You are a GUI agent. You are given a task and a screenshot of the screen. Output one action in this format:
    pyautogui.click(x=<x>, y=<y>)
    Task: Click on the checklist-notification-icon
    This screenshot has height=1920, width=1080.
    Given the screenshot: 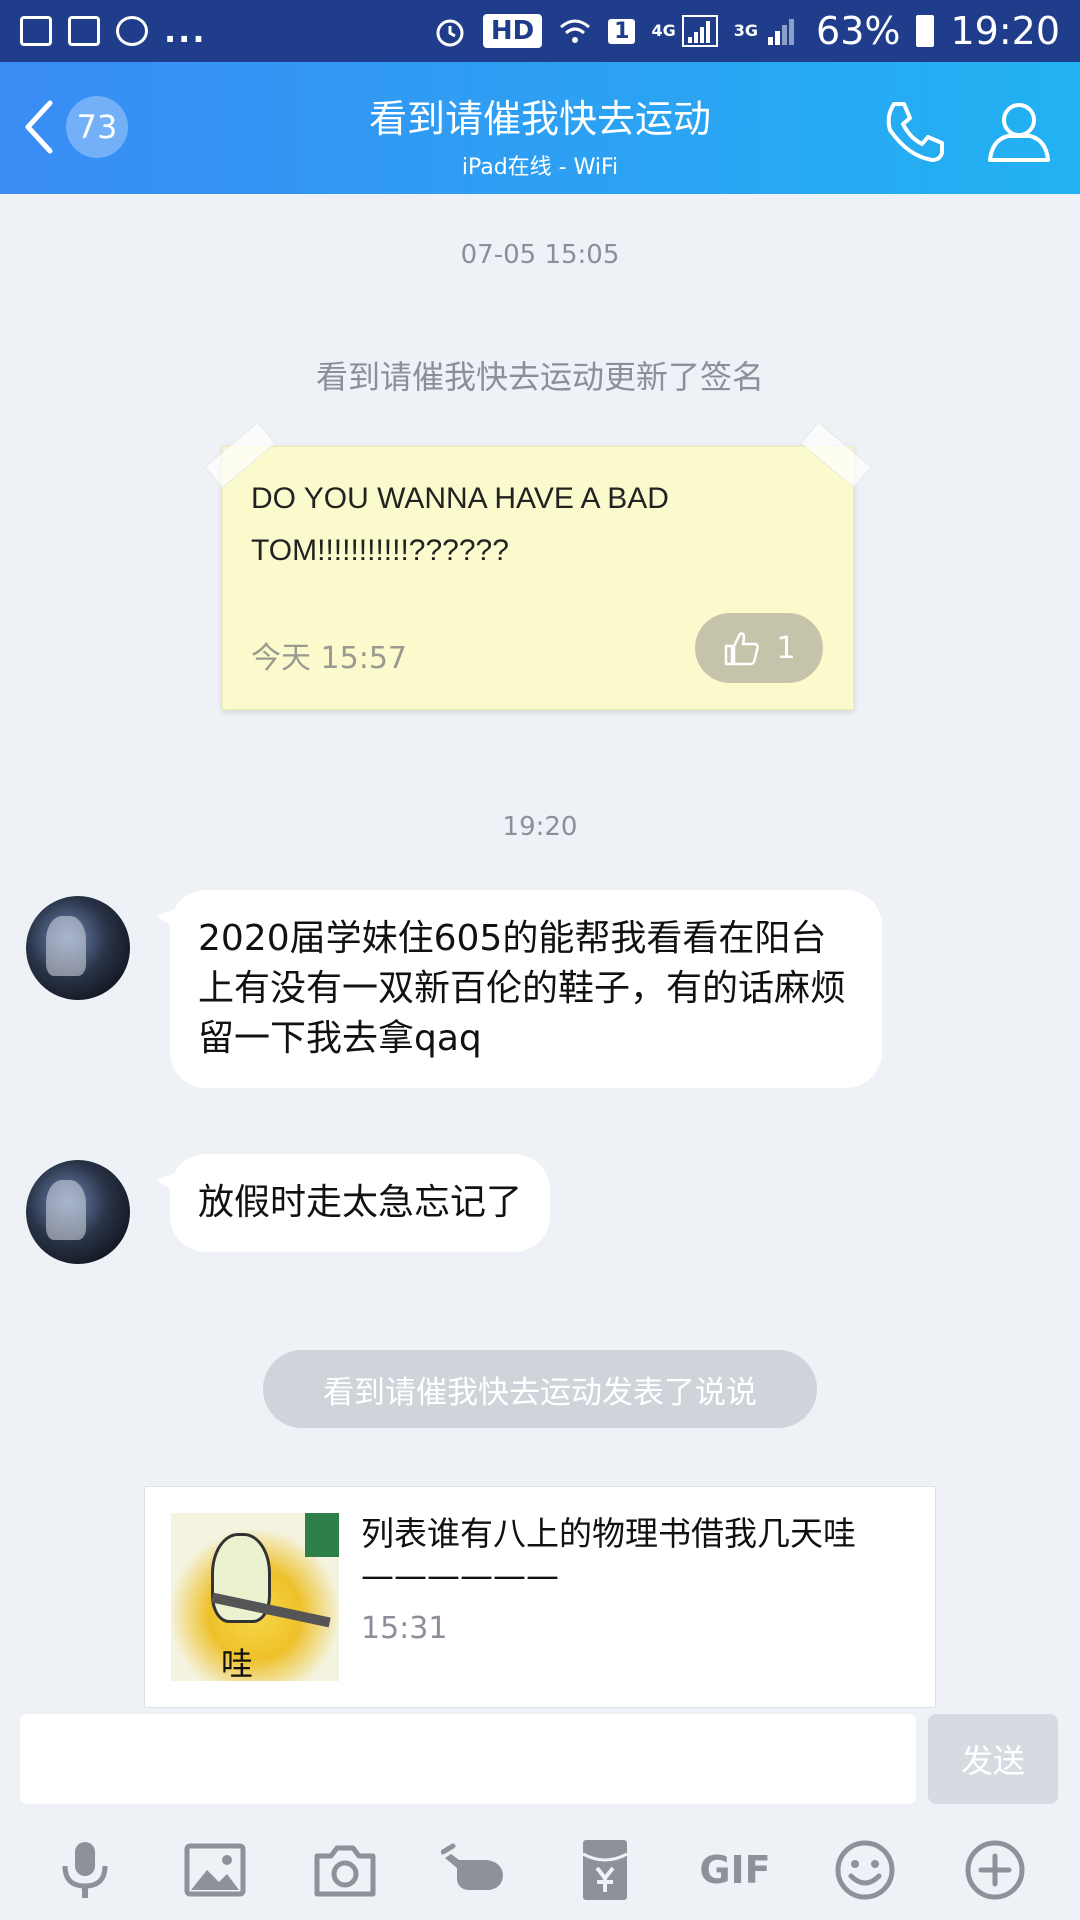 What is the action you would take?
    pyautogui.click(x=84, y=31)
    